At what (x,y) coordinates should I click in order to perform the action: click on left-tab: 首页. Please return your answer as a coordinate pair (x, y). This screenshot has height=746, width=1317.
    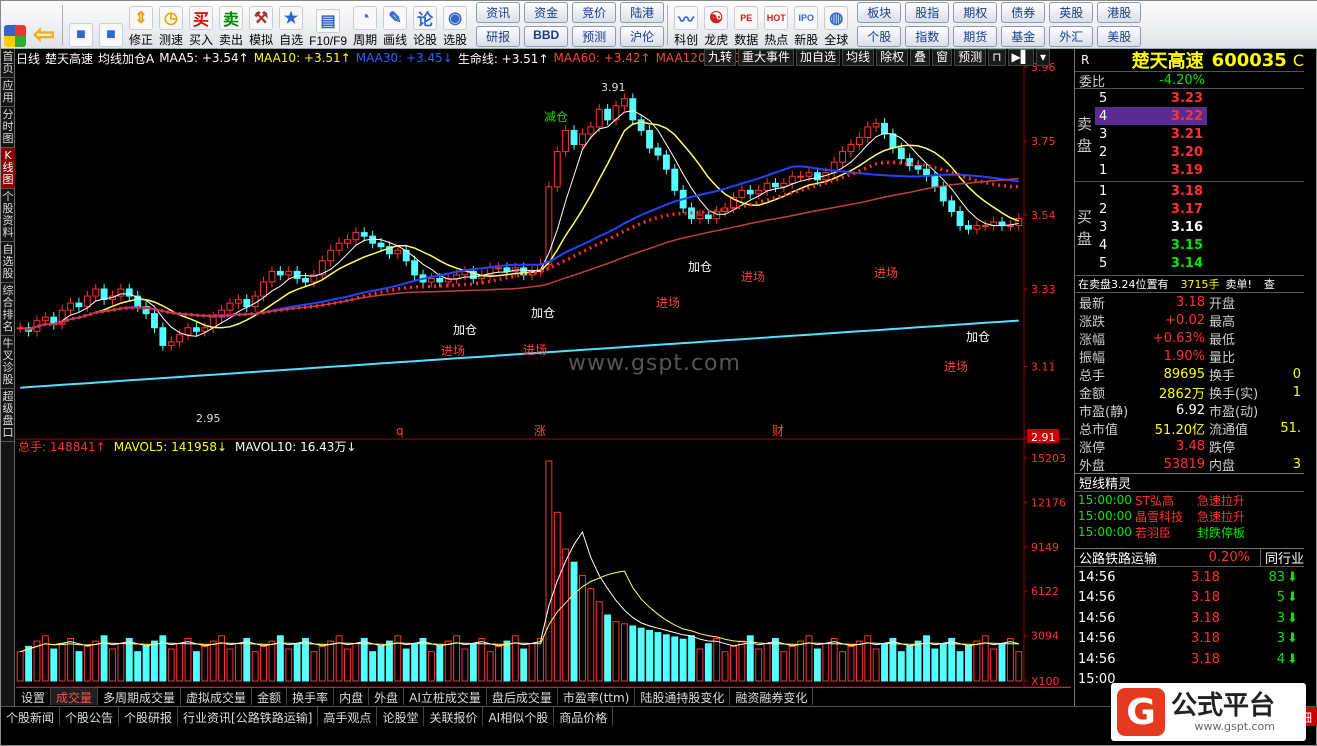
    Looking at the image, I should click on (8, 63).